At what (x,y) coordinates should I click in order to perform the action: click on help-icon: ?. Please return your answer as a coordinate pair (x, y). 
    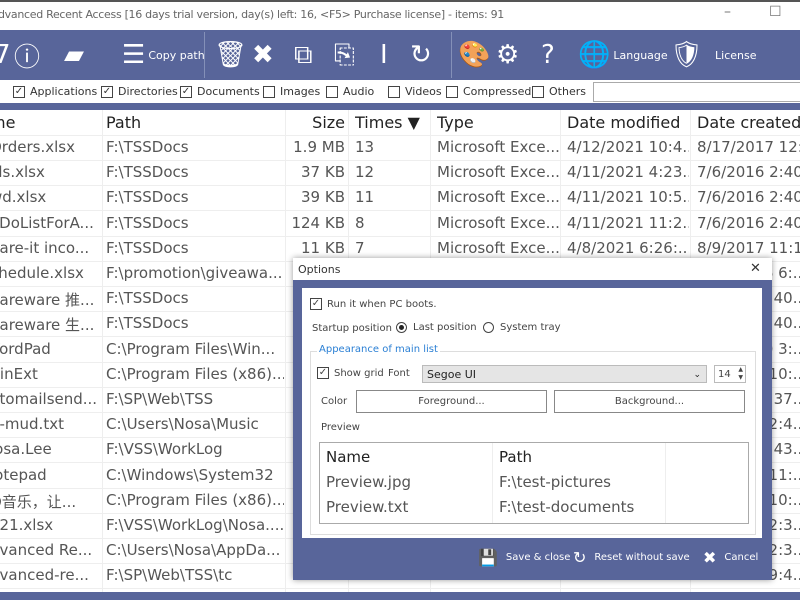
    Looking at the image, I should click on (548, 55).